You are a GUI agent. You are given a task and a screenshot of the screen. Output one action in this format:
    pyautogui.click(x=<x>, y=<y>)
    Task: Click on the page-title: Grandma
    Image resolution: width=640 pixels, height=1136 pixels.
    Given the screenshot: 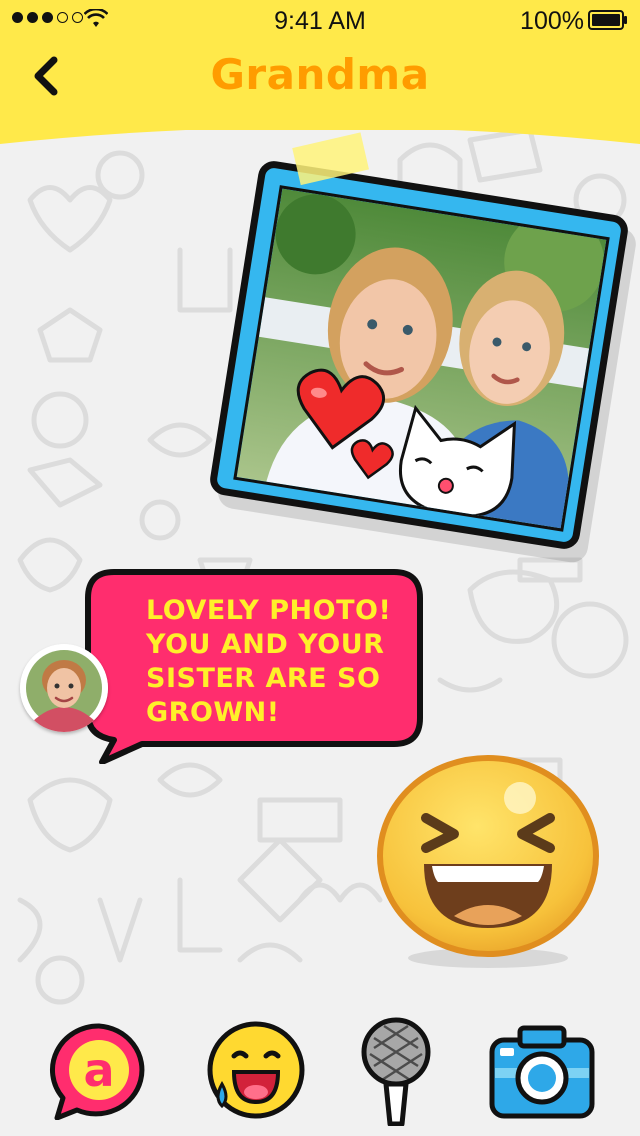 What is the action you would take?
    pyautogui.click(x=320, y=74)
    